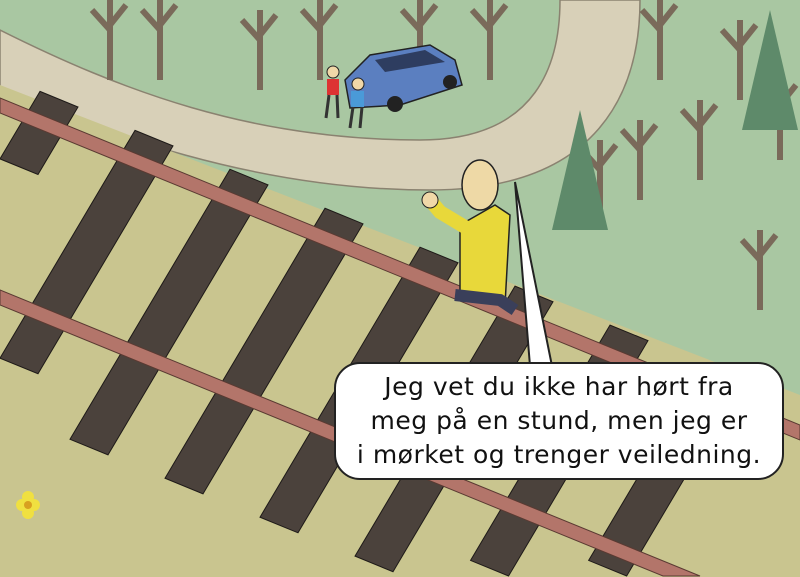 The image size is (800, 577). I want to click on speech-line-1: Jeg vet du ikke har hørt fra, so click(559, 386).